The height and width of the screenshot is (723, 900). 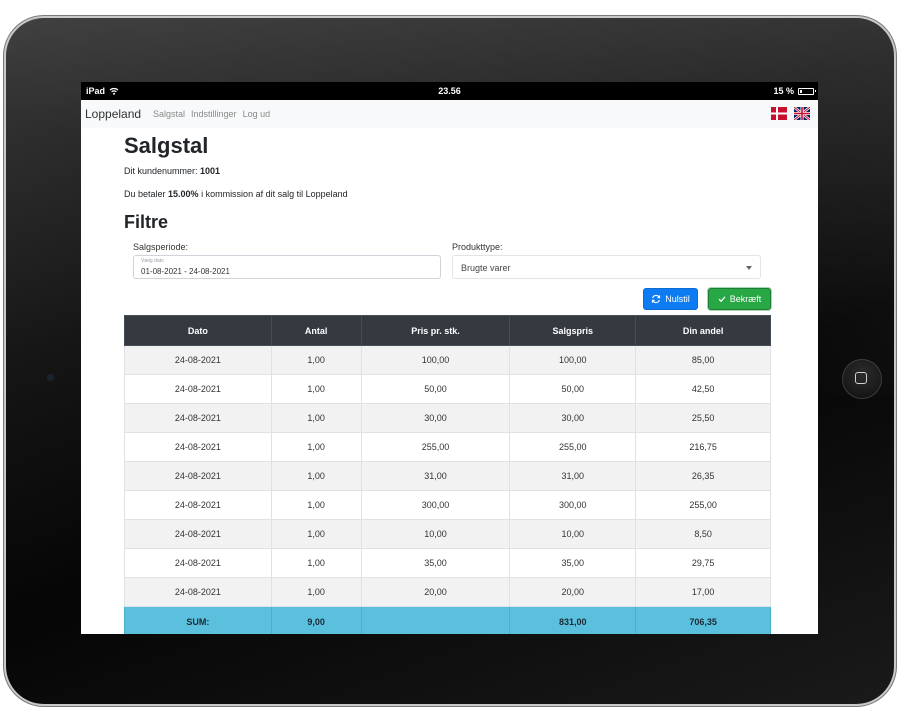 I want to click on table-row: 24-08-2021 1,00 10,00 10,00 8,50, so click(x=447, y=534).